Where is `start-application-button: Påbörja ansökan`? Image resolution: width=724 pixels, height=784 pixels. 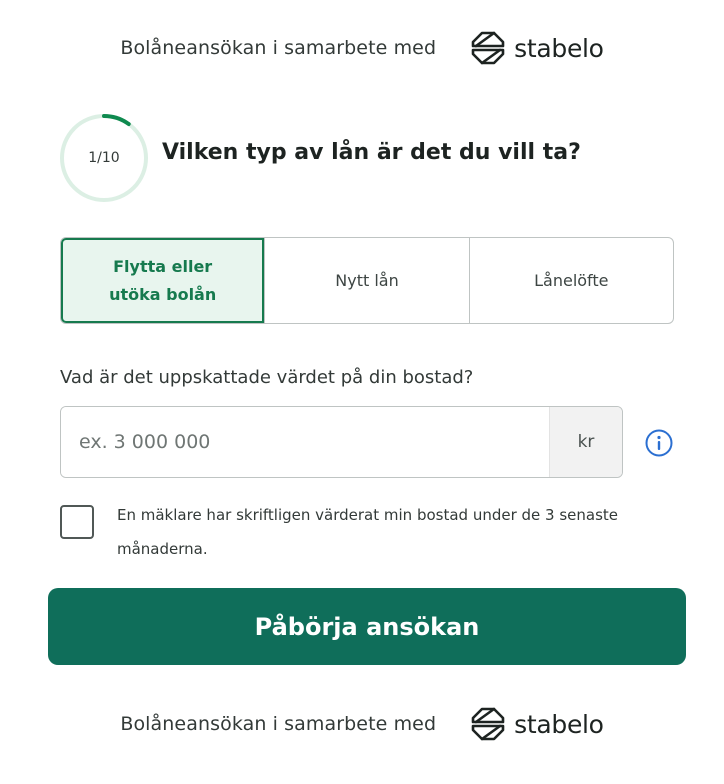 start-application-button: Påbörja ansökan is located at coordinates (367, 626).